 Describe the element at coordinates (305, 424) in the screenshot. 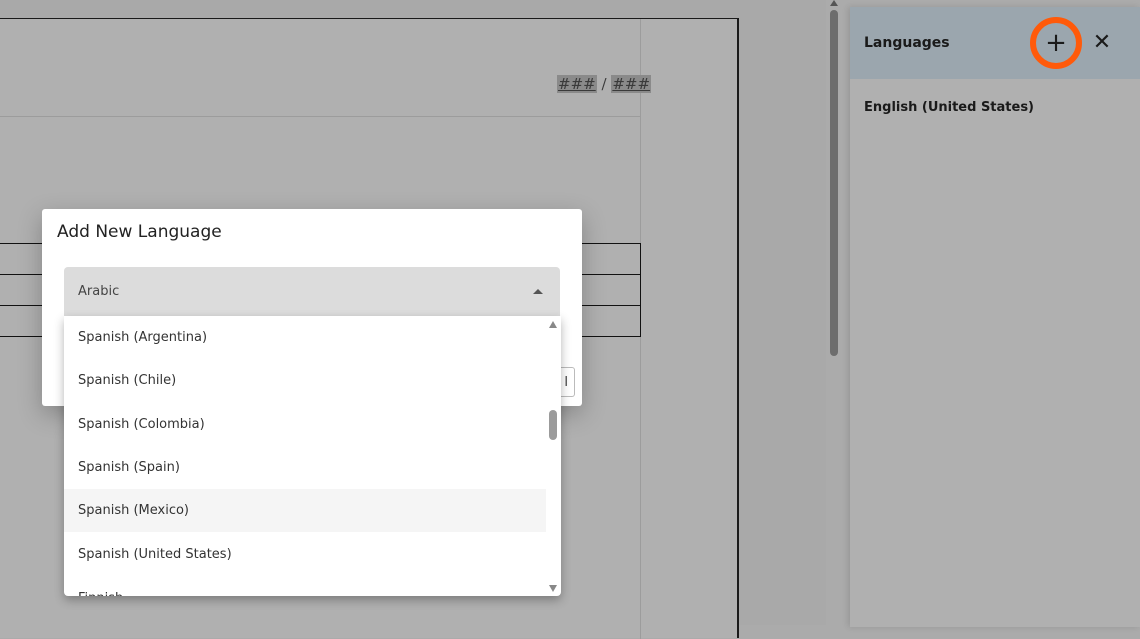

I see `dropdown-option: Spanish (Colombia)` at that location.